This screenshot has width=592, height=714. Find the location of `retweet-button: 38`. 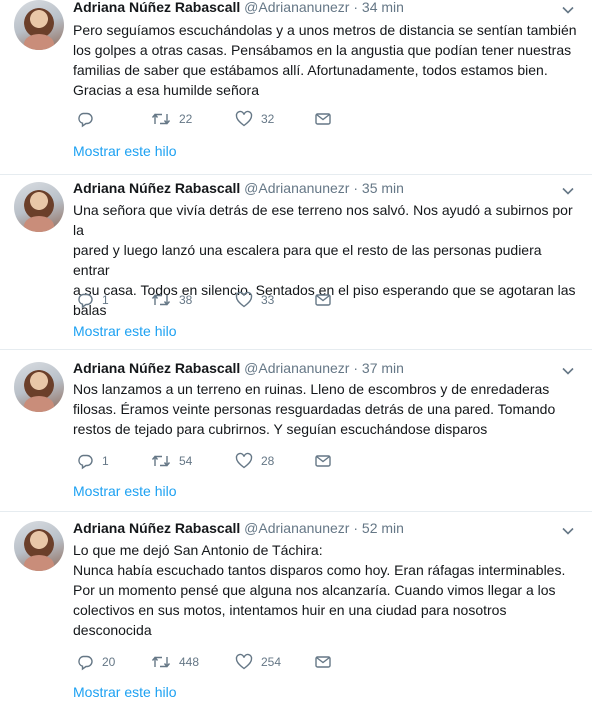

retweet-button: 38 is located at coordinates (171, 300).